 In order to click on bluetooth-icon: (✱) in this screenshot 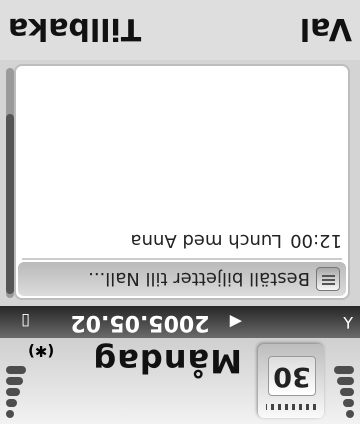, I will do `click(41, 351)`.